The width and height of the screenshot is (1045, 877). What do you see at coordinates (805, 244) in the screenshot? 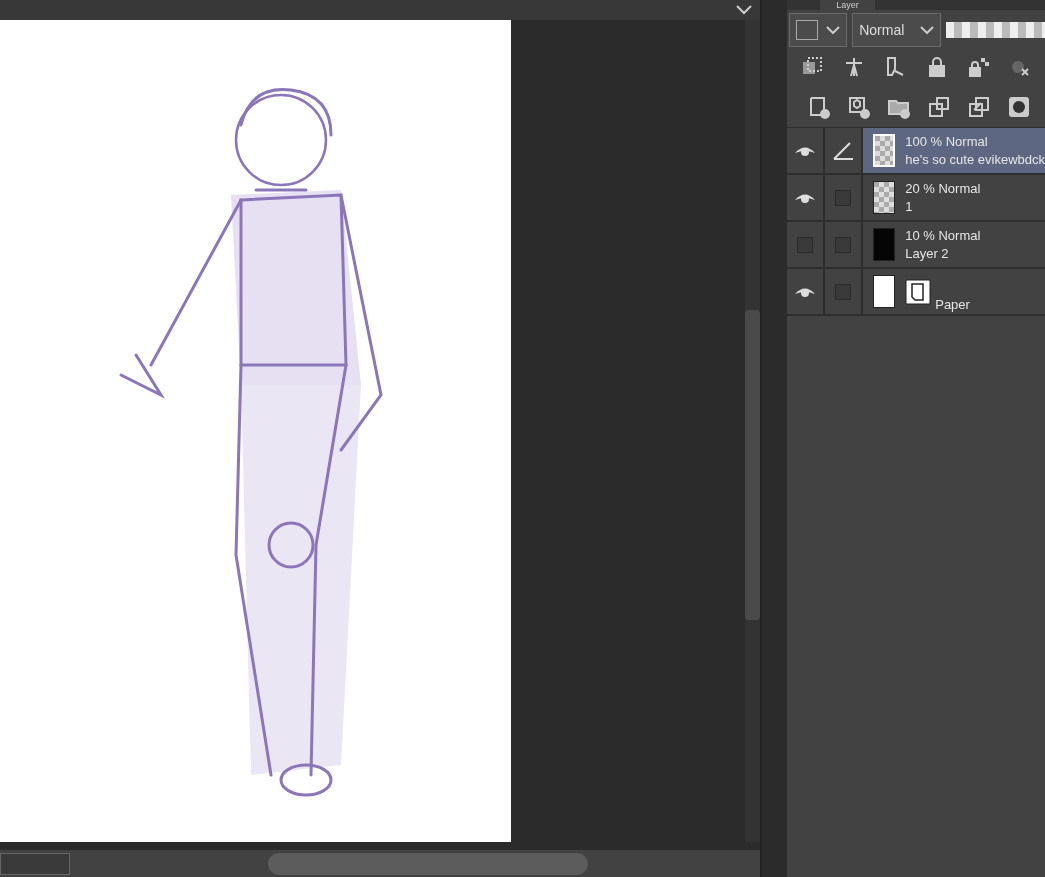
I see `visibility-checkbox` at bounding box center [805, 244].